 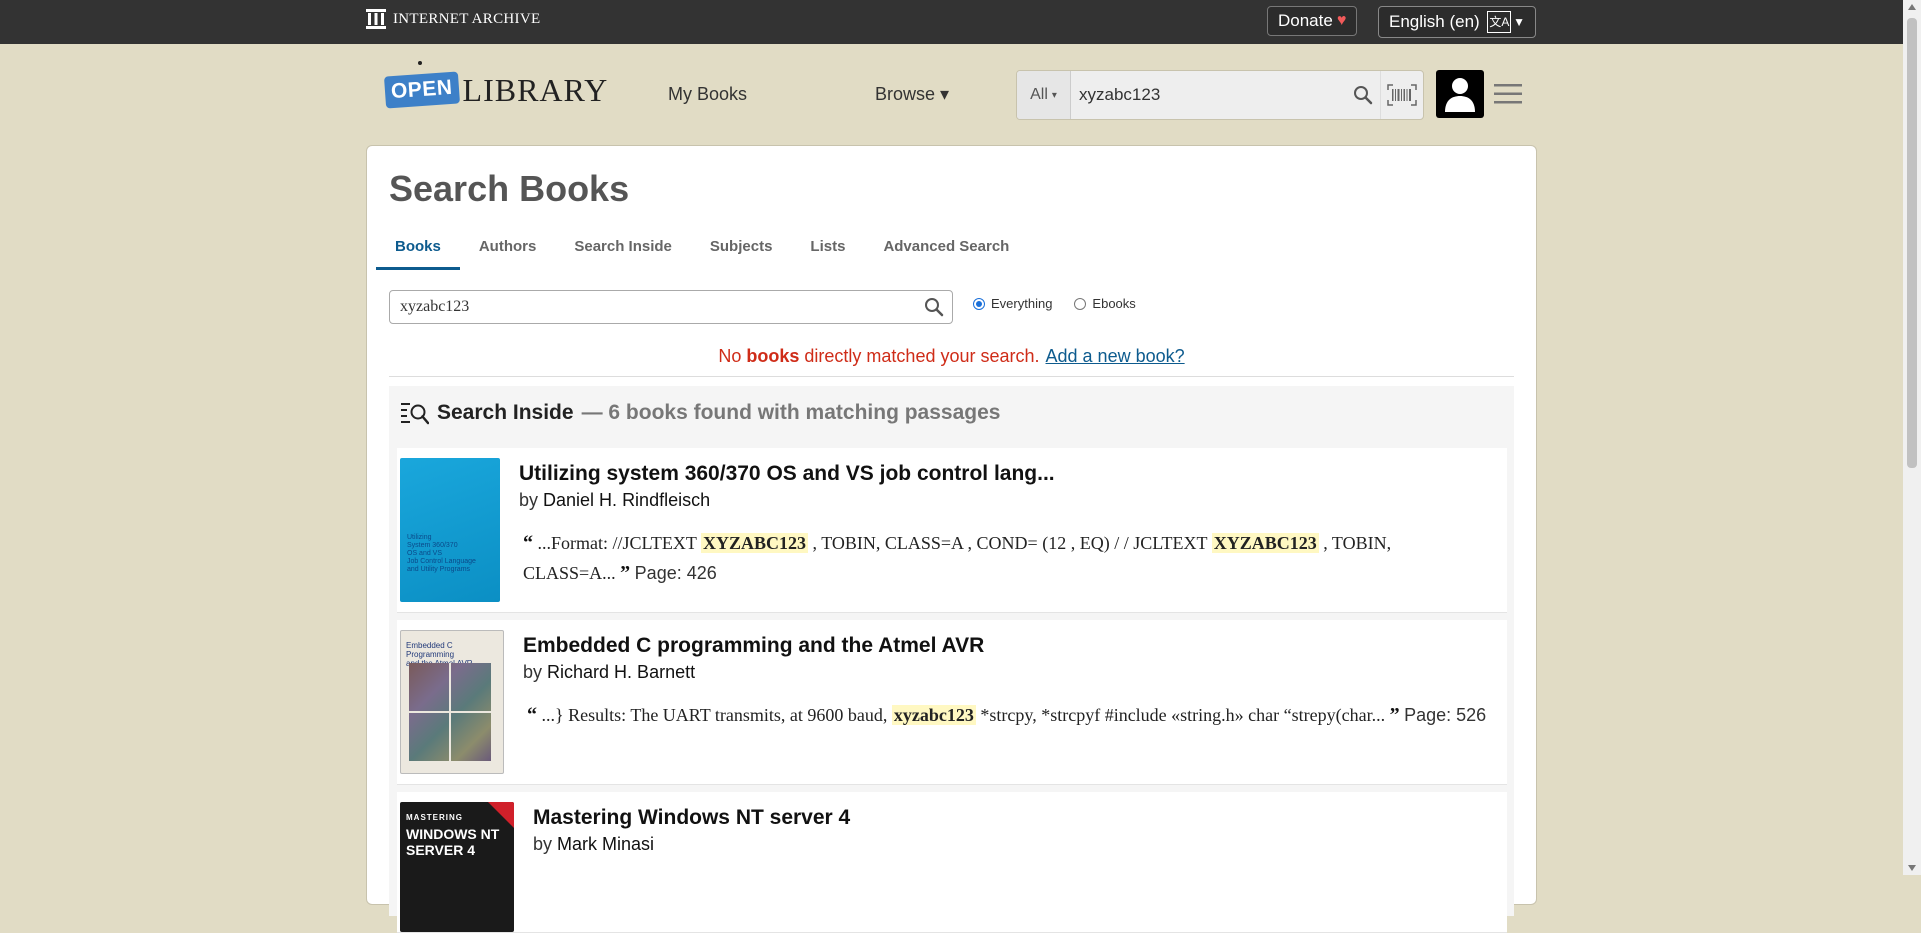 I want to click on nav-browse: Browse ▾, so click(x=912, y=94).